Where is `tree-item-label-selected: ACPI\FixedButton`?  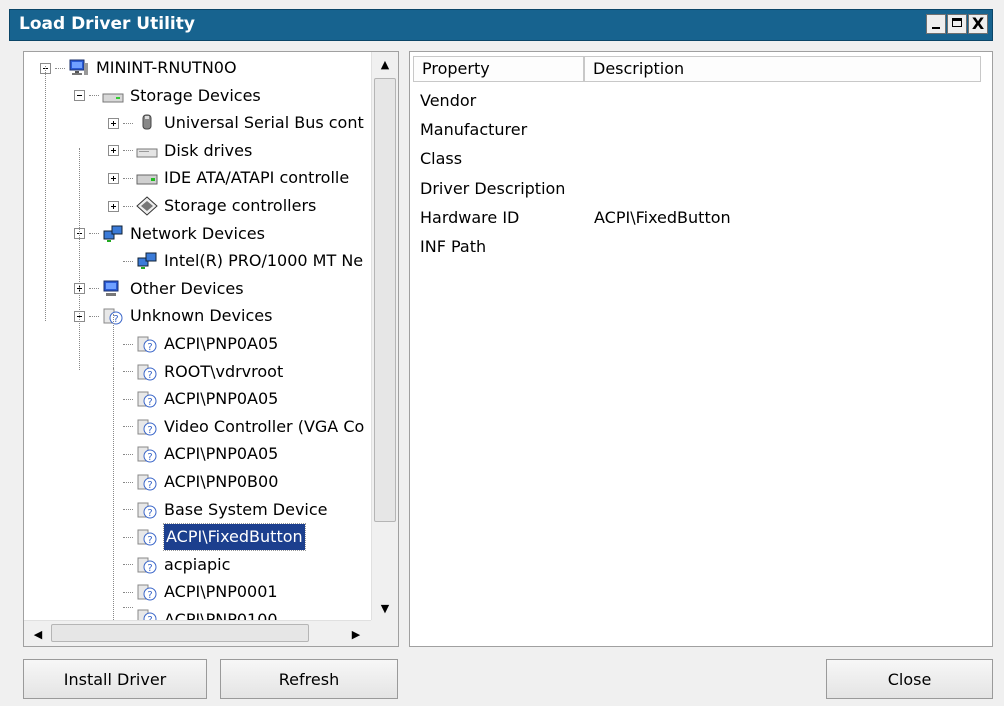 tree-item-label-selected: ACPI\FixedButton is located at coordinates (234, 537).